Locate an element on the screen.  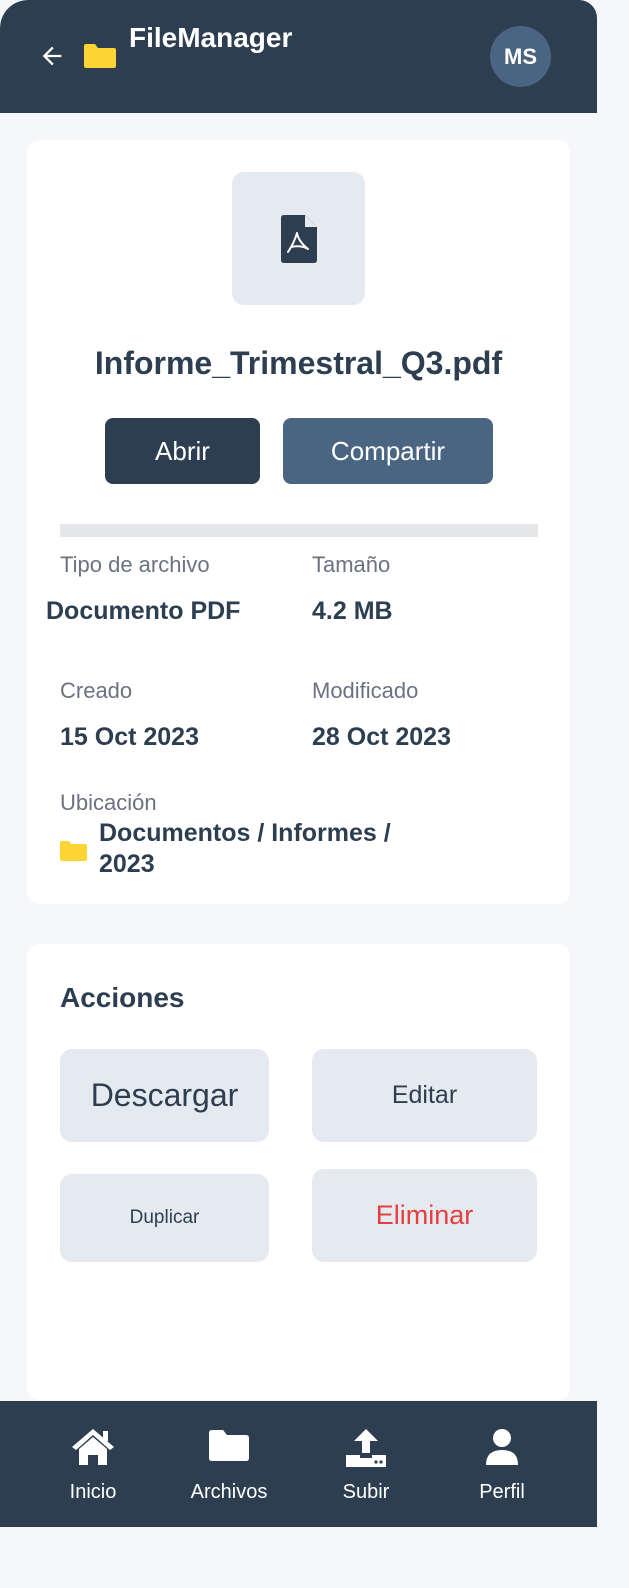
delete-button: Eliminar is located at coordinates (424, 1215).